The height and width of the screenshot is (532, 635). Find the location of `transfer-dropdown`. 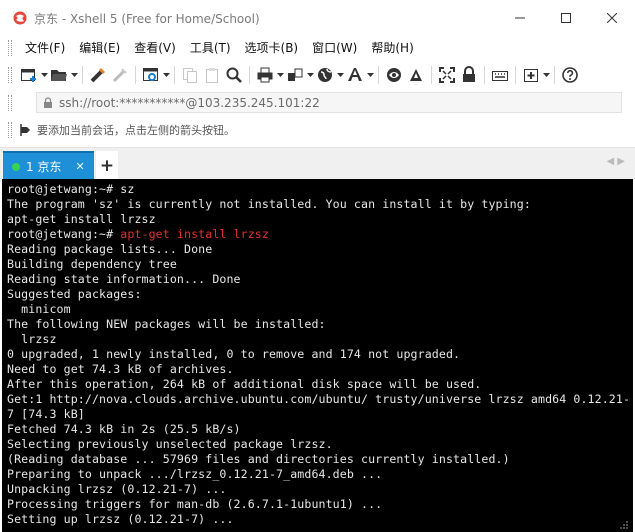

transfer-dropdown is located at coordinates (310, 75).